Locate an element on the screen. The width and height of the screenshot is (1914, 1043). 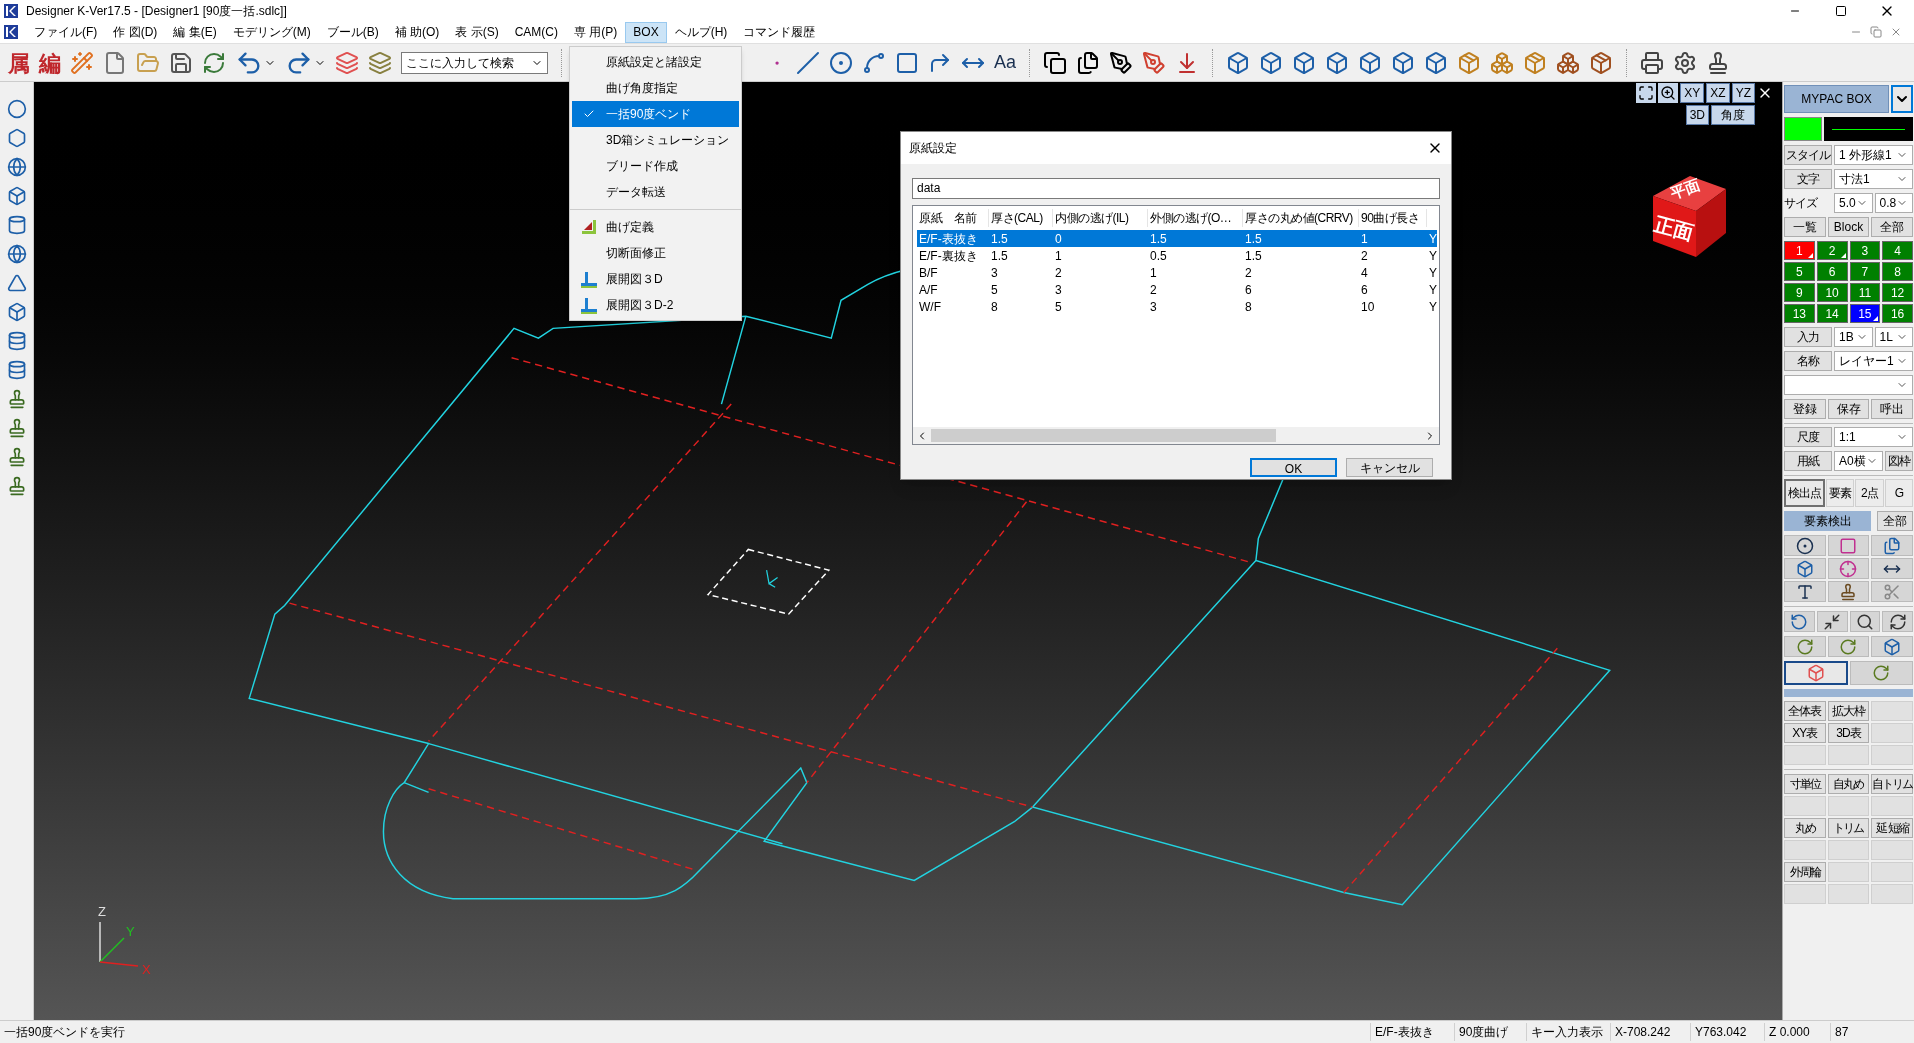
dialog-button: キャンセル is located at coordinates (1389, 467).